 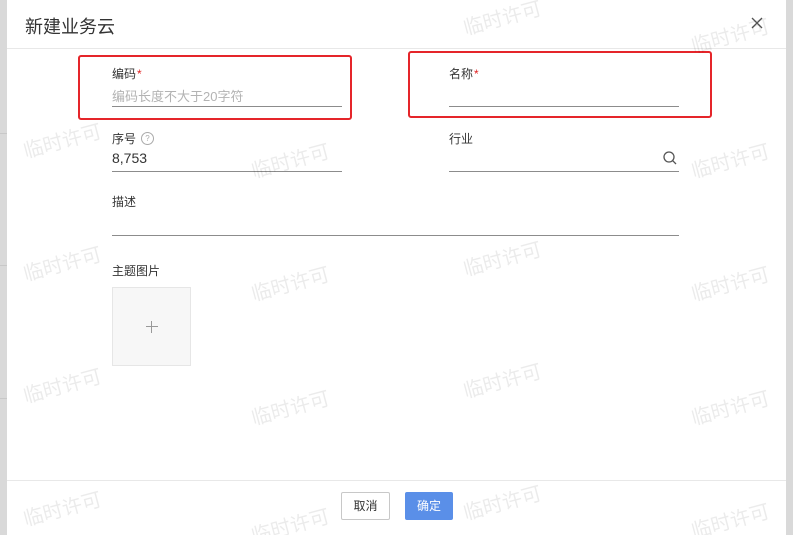 What do you see at coordinates (757, 23) in the screenshot?
I see `close-icon` at bounding box center [757, 23].